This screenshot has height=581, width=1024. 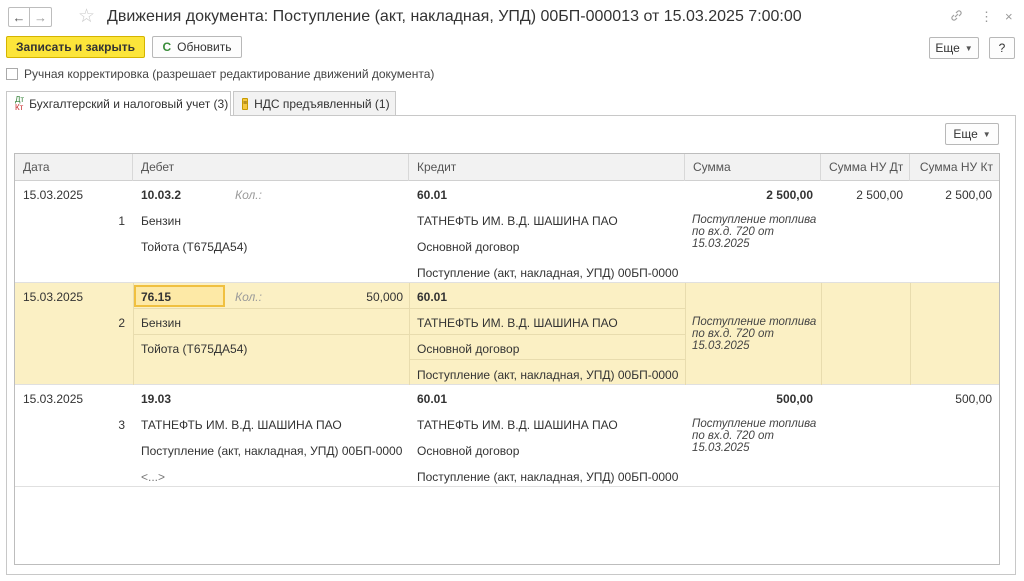 What do you see at coordinates (167, 47) in the screenshot?
I see `refresh-icon: C` at bounding box center [167, 47].